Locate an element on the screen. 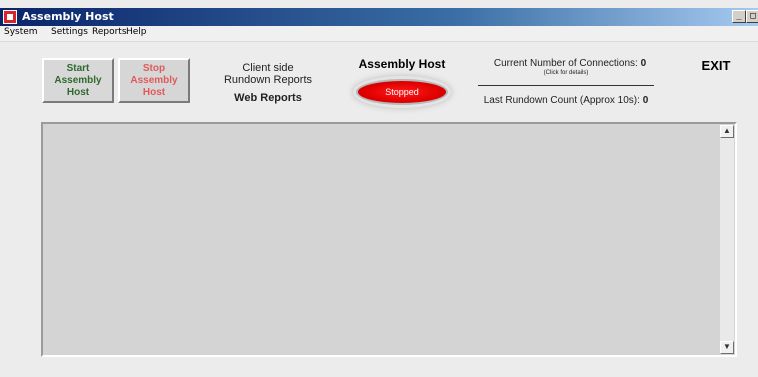 This screenshot has height=377, width=758. menu-bar: System Settings Reports Help is located at coordinates (379, 34).